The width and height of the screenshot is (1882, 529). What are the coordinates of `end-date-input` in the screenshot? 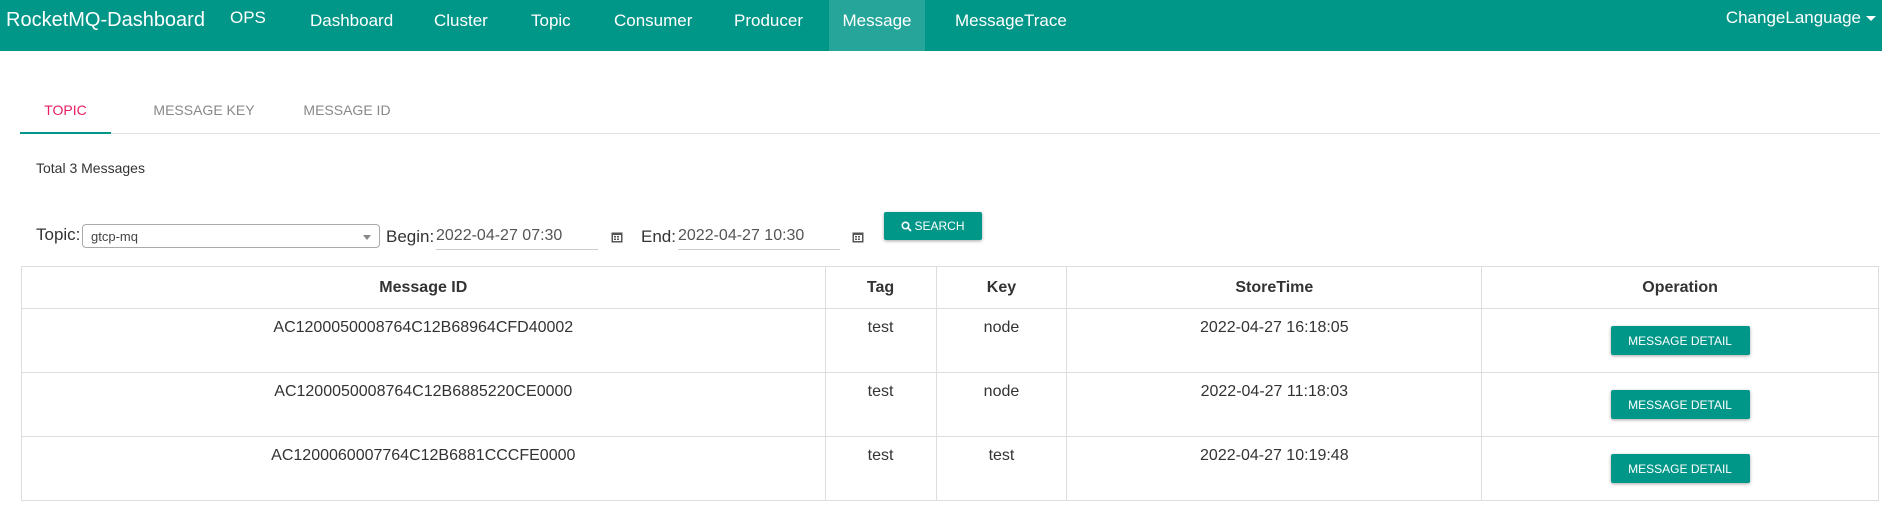 It's located at (759, 236).